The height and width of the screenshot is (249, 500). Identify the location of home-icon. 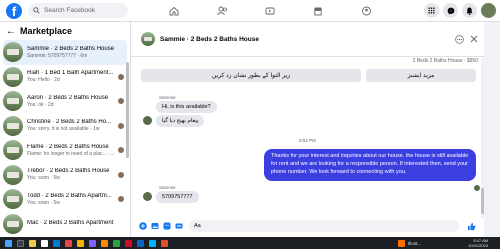
(174, 11).